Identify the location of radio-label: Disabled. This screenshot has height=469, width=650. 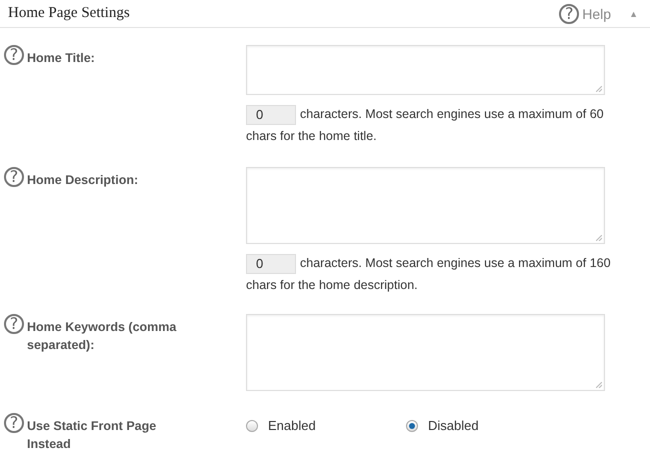
(453, 425).